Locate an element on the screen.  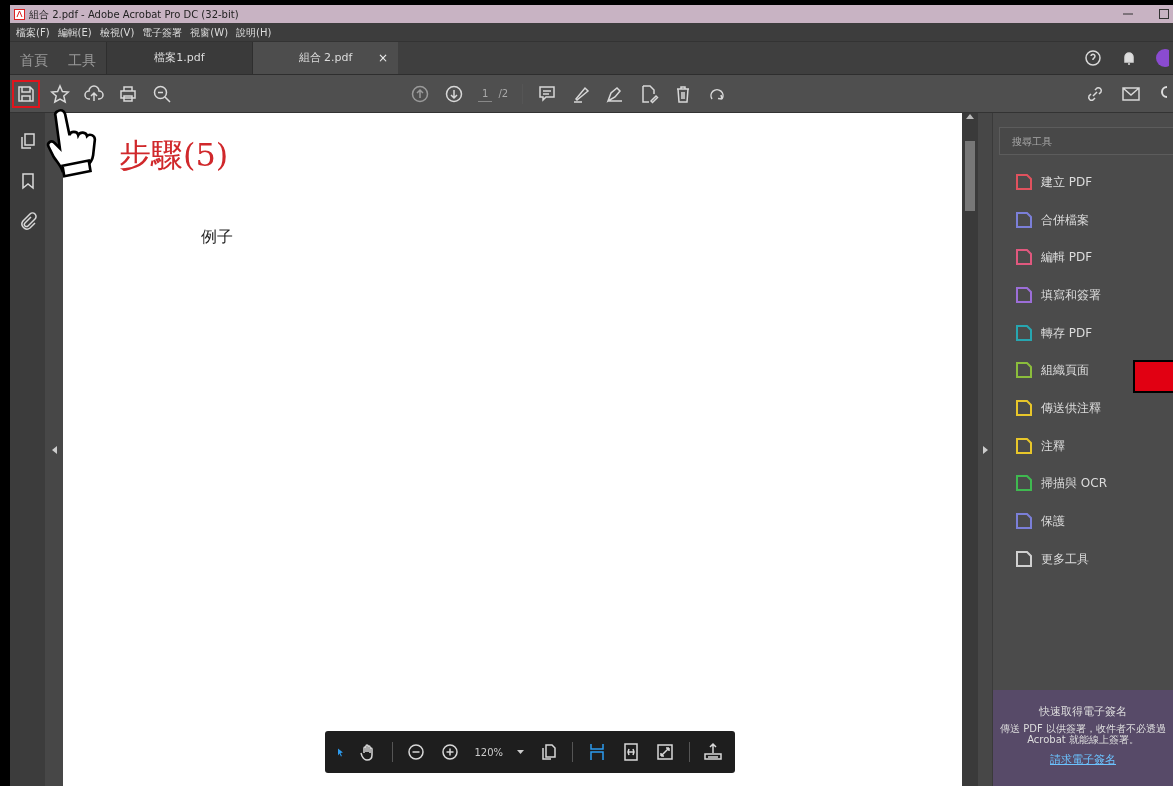
expand-arrow-icon is located at coordinates (985, 449).